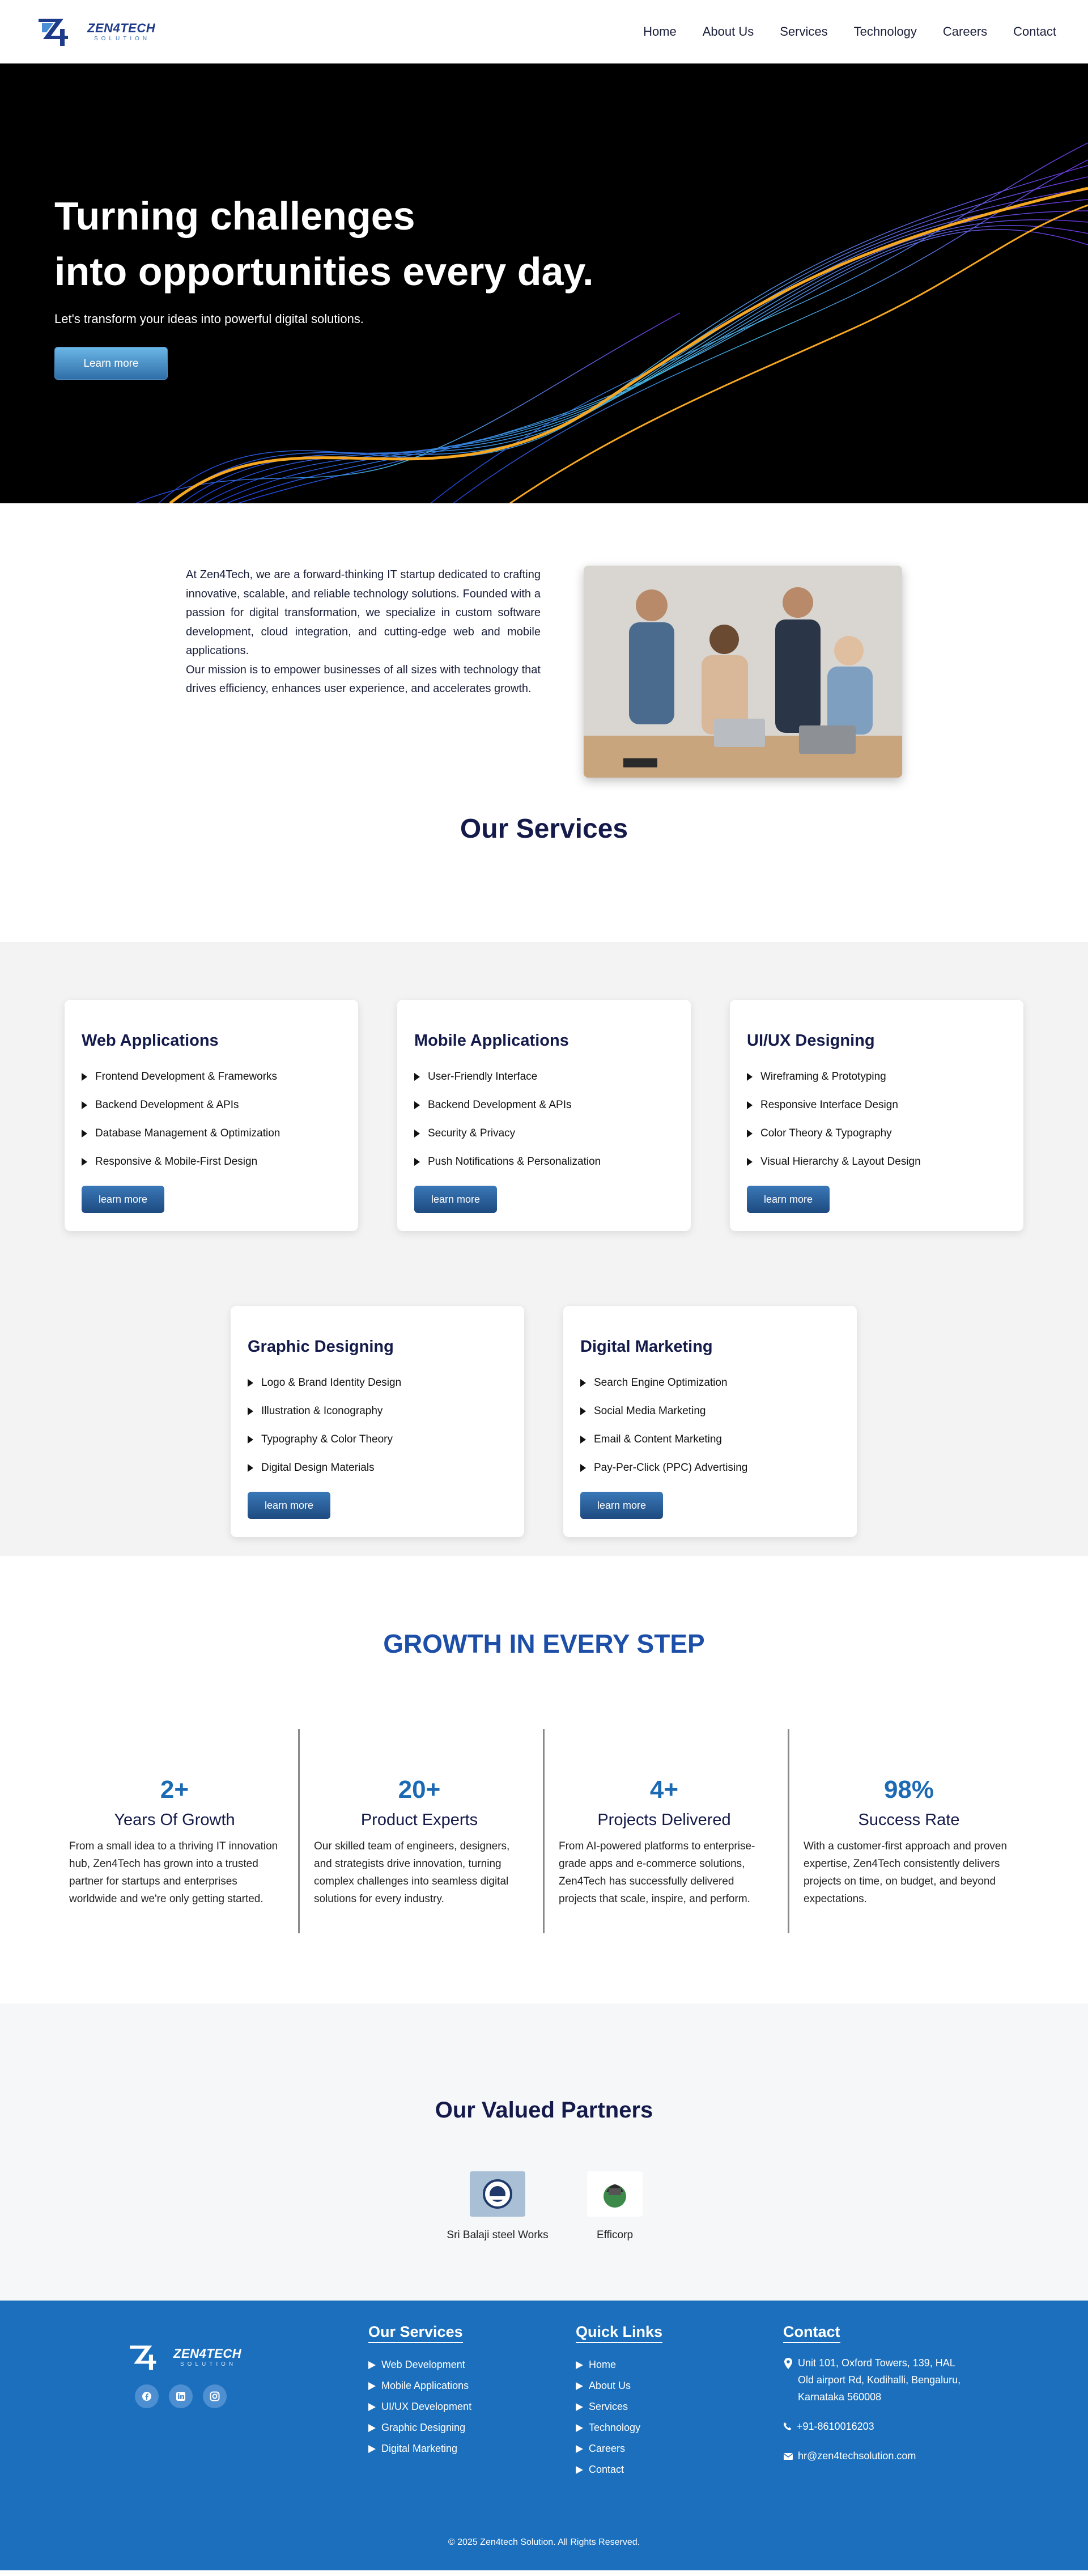 This screenshot has width=1088, height=2576. Describe the element at coordinates (646, 1347) in the screenshot. I see `card-title: Digital Marketing` at that location.